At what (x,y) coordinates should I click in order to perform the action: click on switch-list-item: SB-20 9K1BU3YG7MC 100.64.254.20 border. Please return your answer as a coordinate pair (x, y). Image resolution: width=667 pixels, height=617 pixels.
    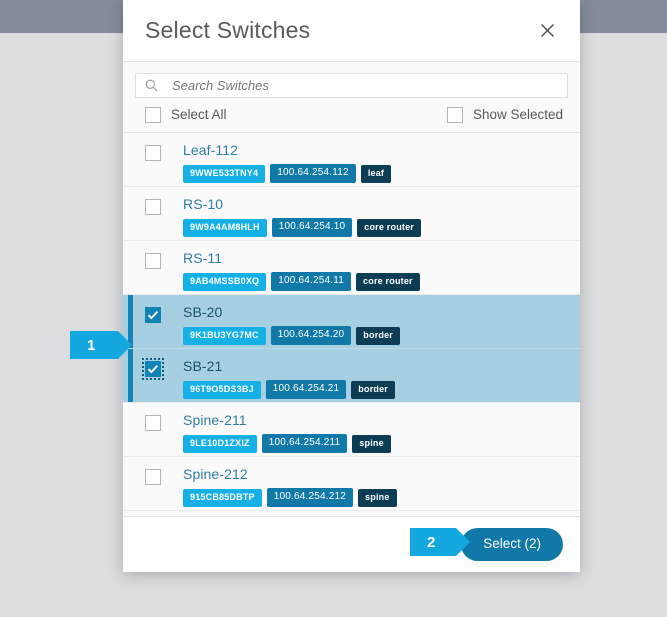
    Looking at the image, I should click on (351, 322).